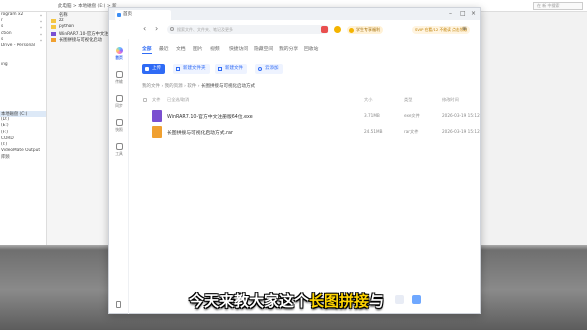 This screenshot has width=587, height=330. Describe the element at coordinates (23, 238) in the screenshot. I see `explorer-sidebar-item` at that location.